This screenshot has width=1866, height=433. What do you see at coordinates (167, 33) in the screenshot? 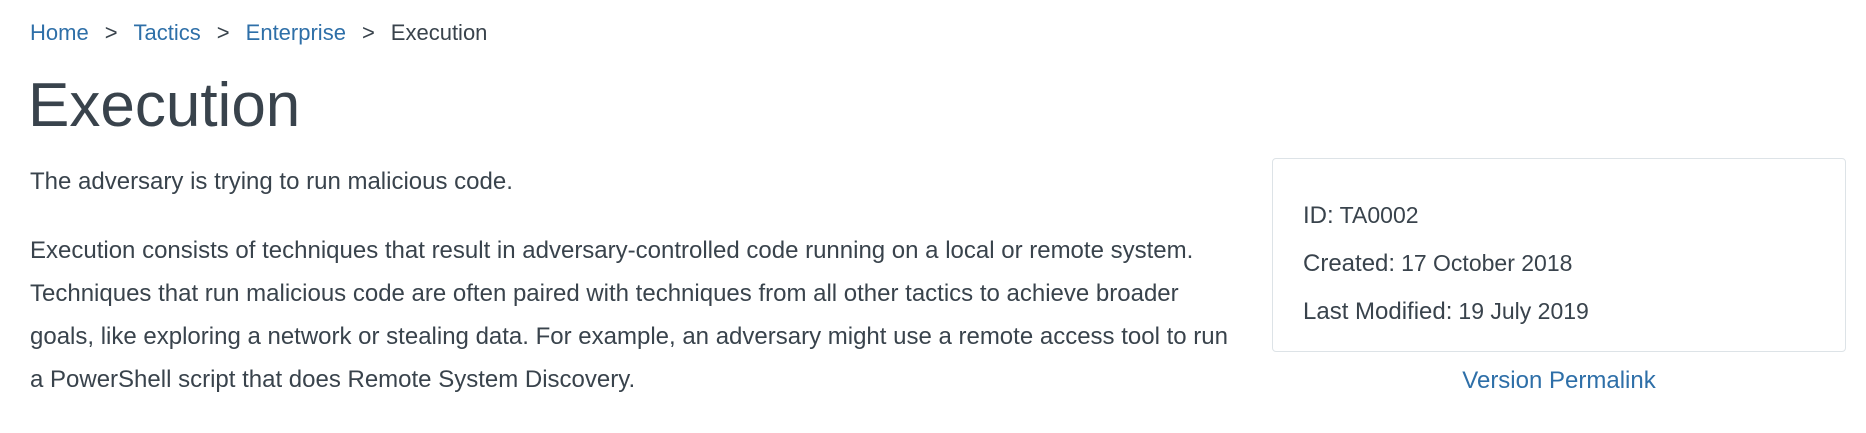
I see `breadcrumb-tactics-link: Tactics` at bounding box center [167, 33].